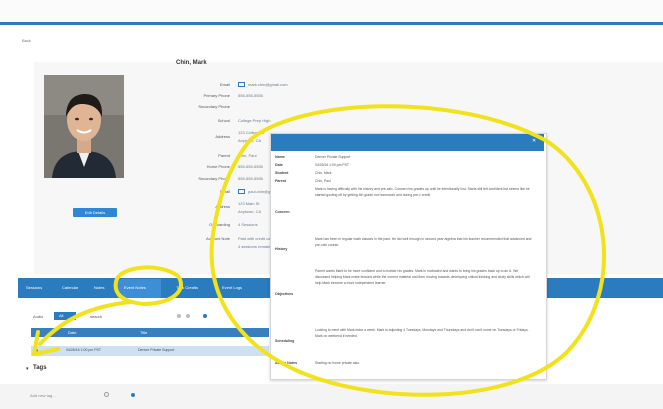 The height and width of the screenshot is (409, 663). What do you see at coordinates (148, 285) in the screenshot?
I see `highlight-circle-tab` at bounding box center [148, 285].